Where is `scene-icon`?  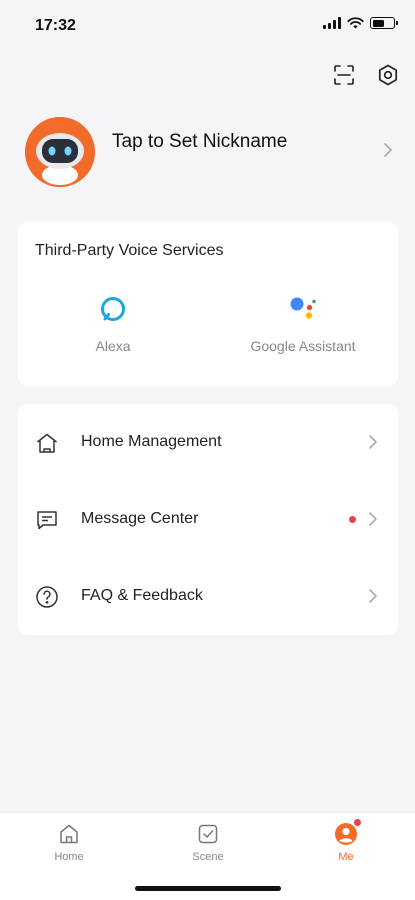 scene-icon is located at coordinates (208, 834).